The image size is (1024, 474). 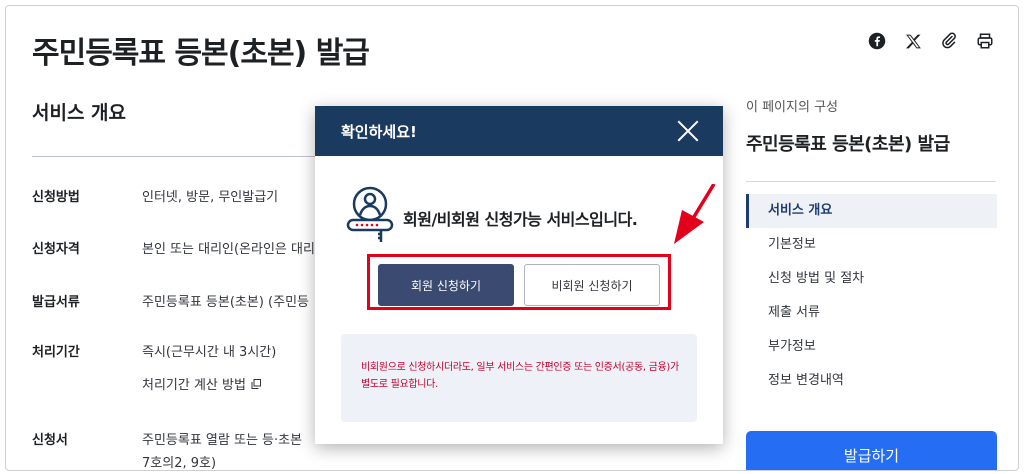 What do you see at coordinates (194, 385) in the screenshot?
I see `calc-link-label: 처리기간 계산 방법` at bounding box center [194, 385].